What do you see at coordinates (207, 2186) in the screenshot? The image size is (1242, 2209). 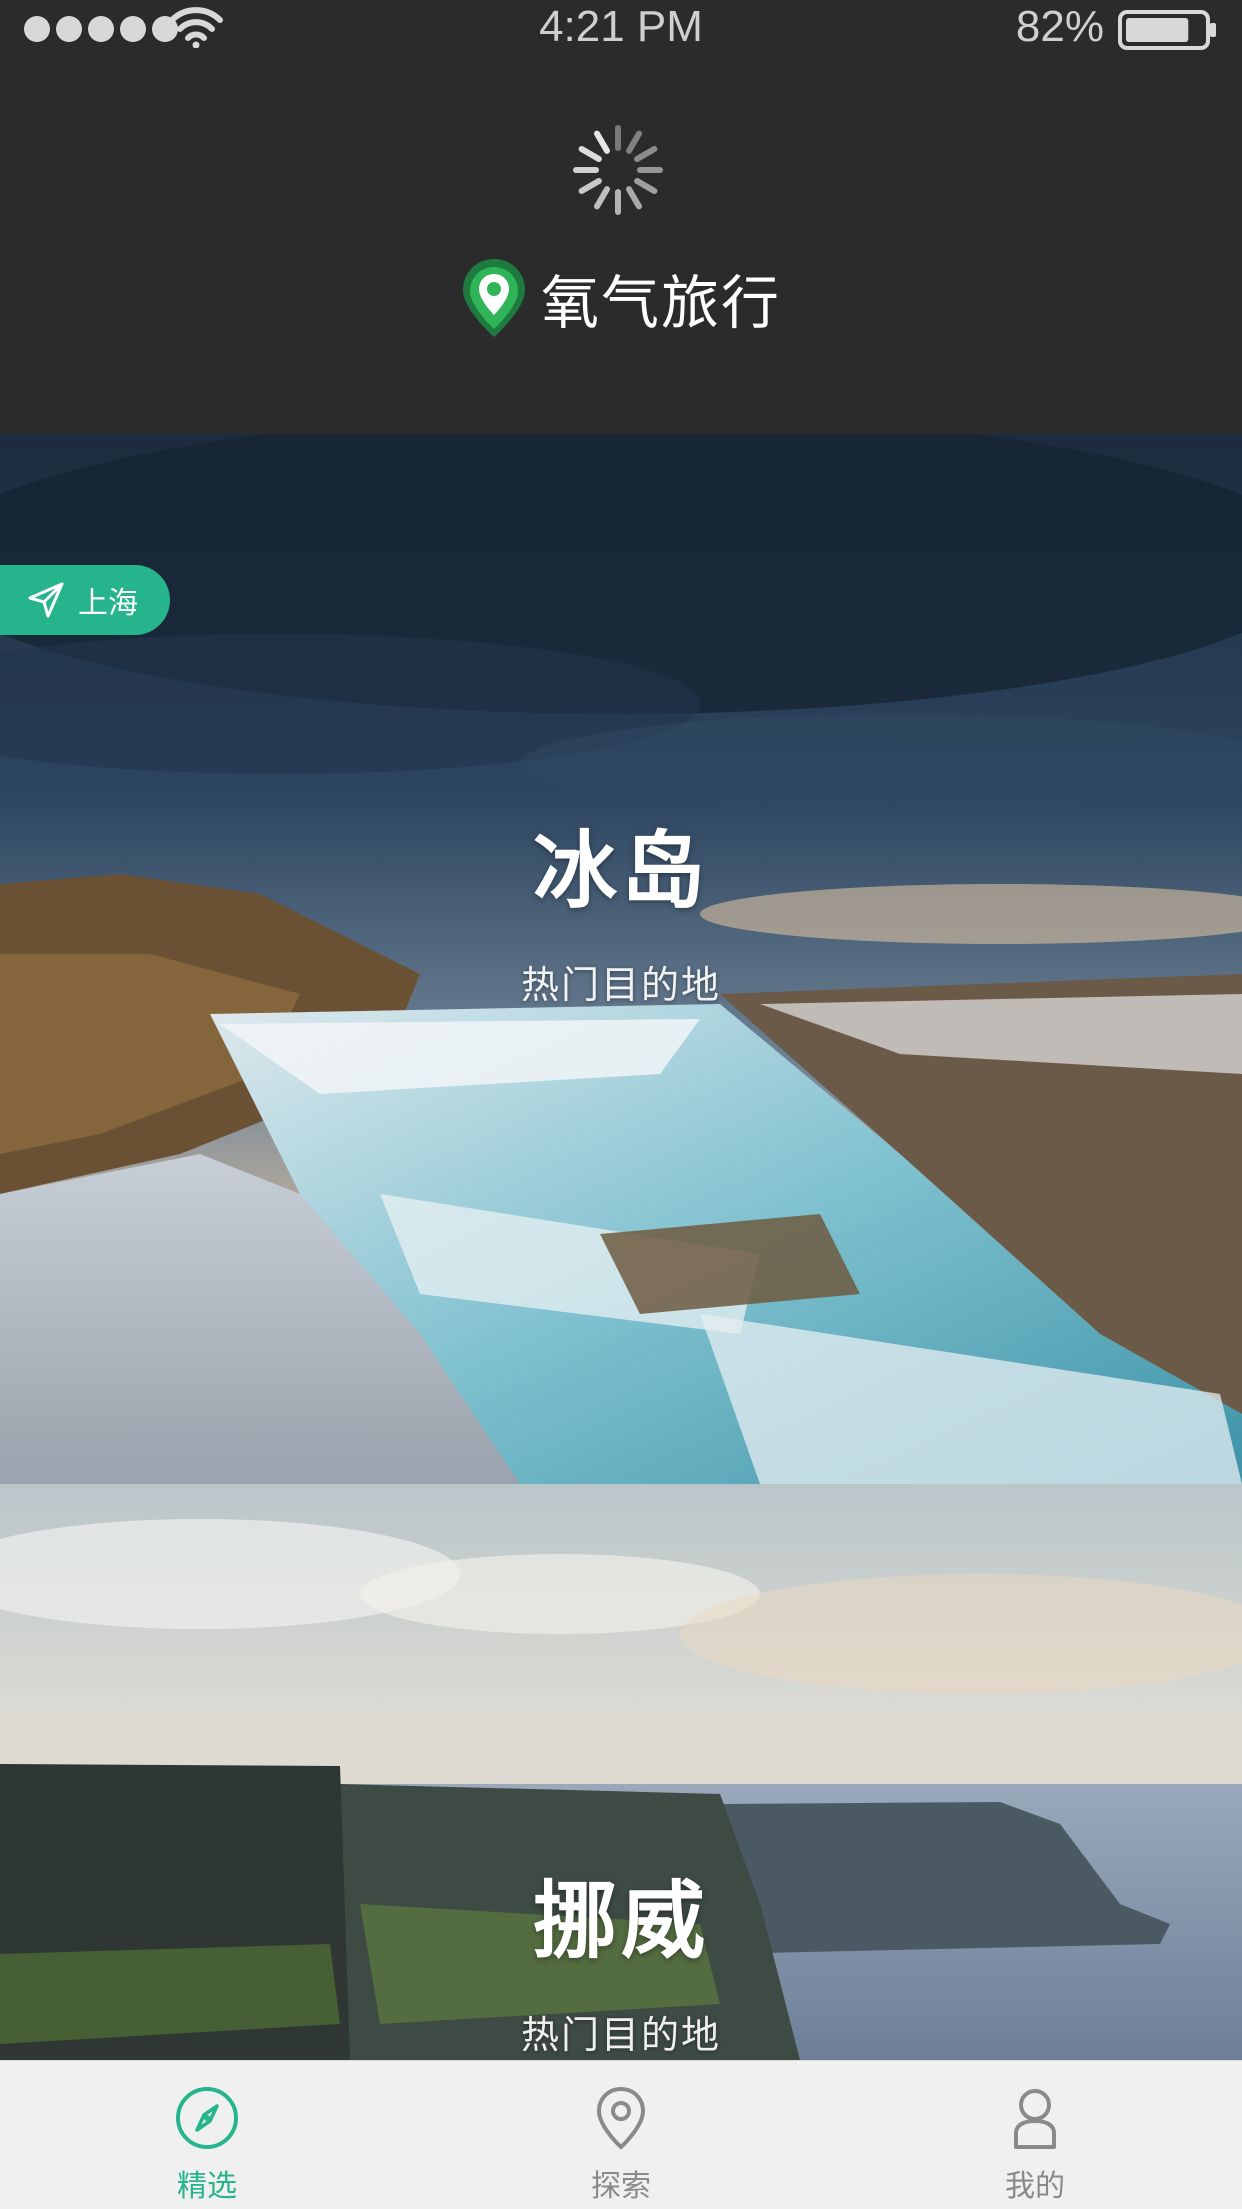 I see `tab-label: 精选` at bounding box center [207, 2186].